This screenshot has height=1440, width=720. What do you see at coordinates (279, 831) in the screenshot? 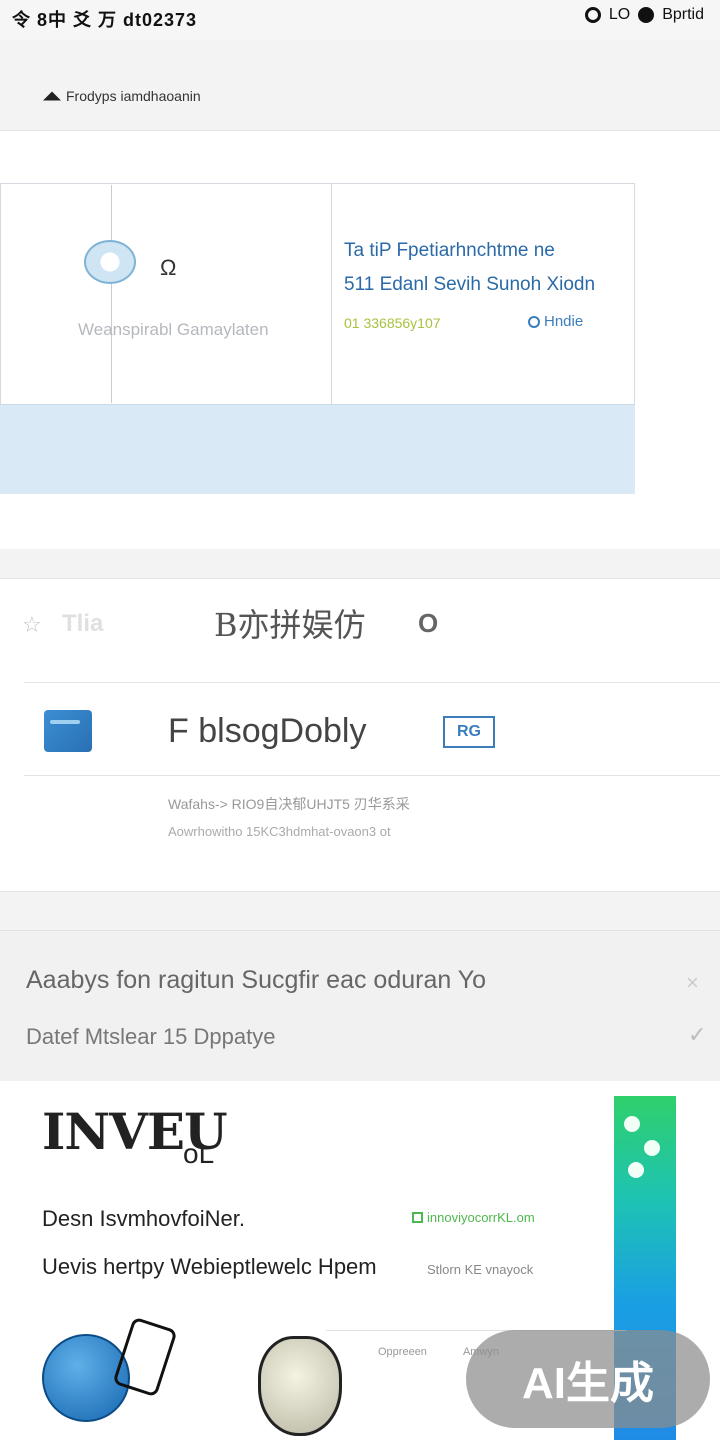
I see `list-row-description: Aowrhowitho 15KC3hdmhat-ovaon3 ot` at bounding box center [279, 831].